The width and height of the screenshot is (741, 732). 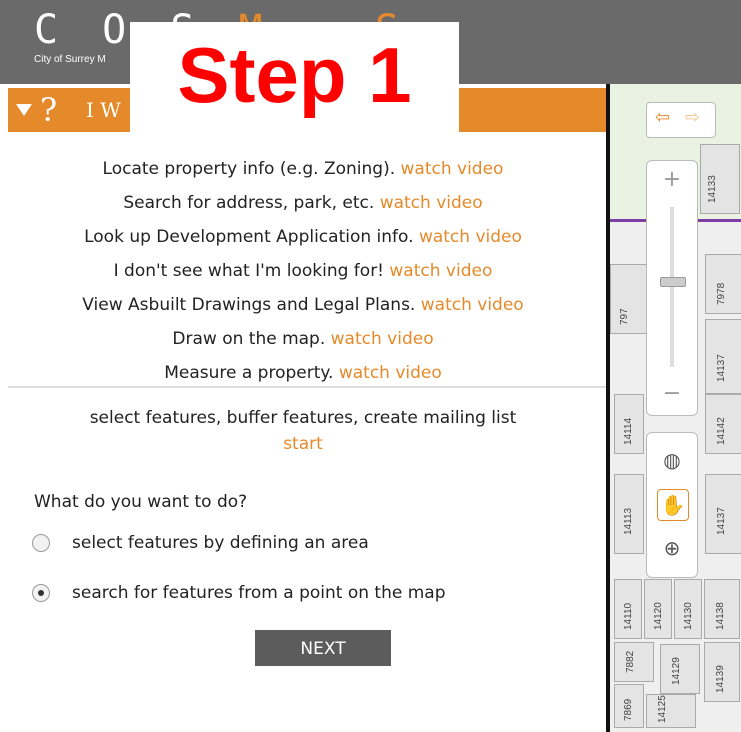 What do you see at coordinates (681, 120) in the screenshot?
I see `nav-arrows: ⇦ ⇨` at bounding box center [681, 120].